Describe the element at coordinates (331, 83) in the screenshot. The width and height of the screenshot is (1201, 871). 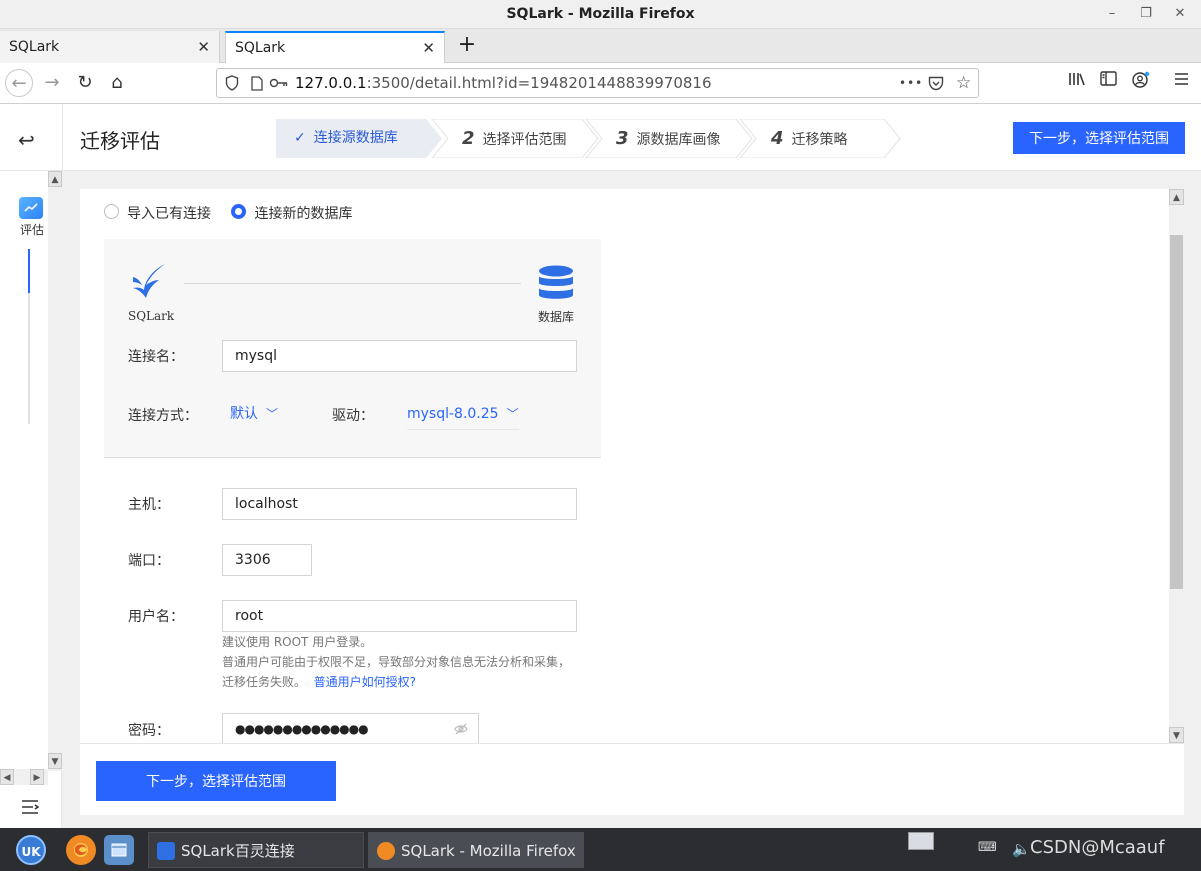
I see `url-host: 127.0.0.1` at that location.